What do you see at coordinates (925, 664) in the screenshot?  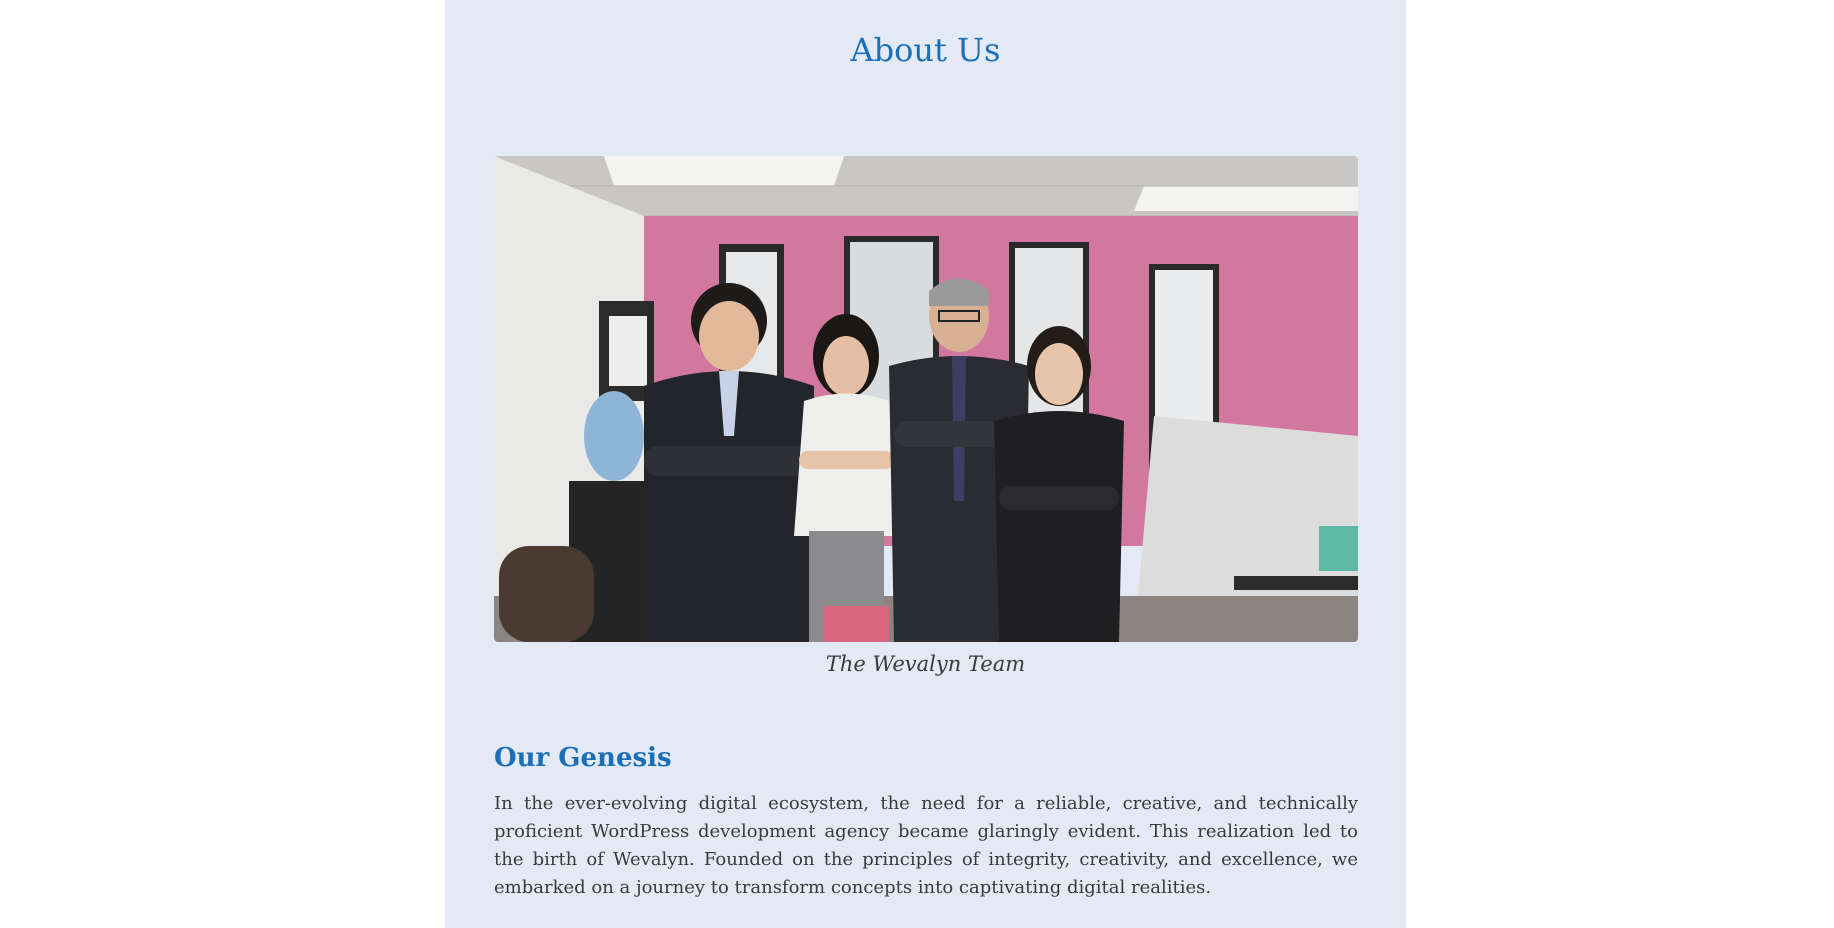 I see `photo-caption: The Wevalyn Team` at bounding box center [925, 664].